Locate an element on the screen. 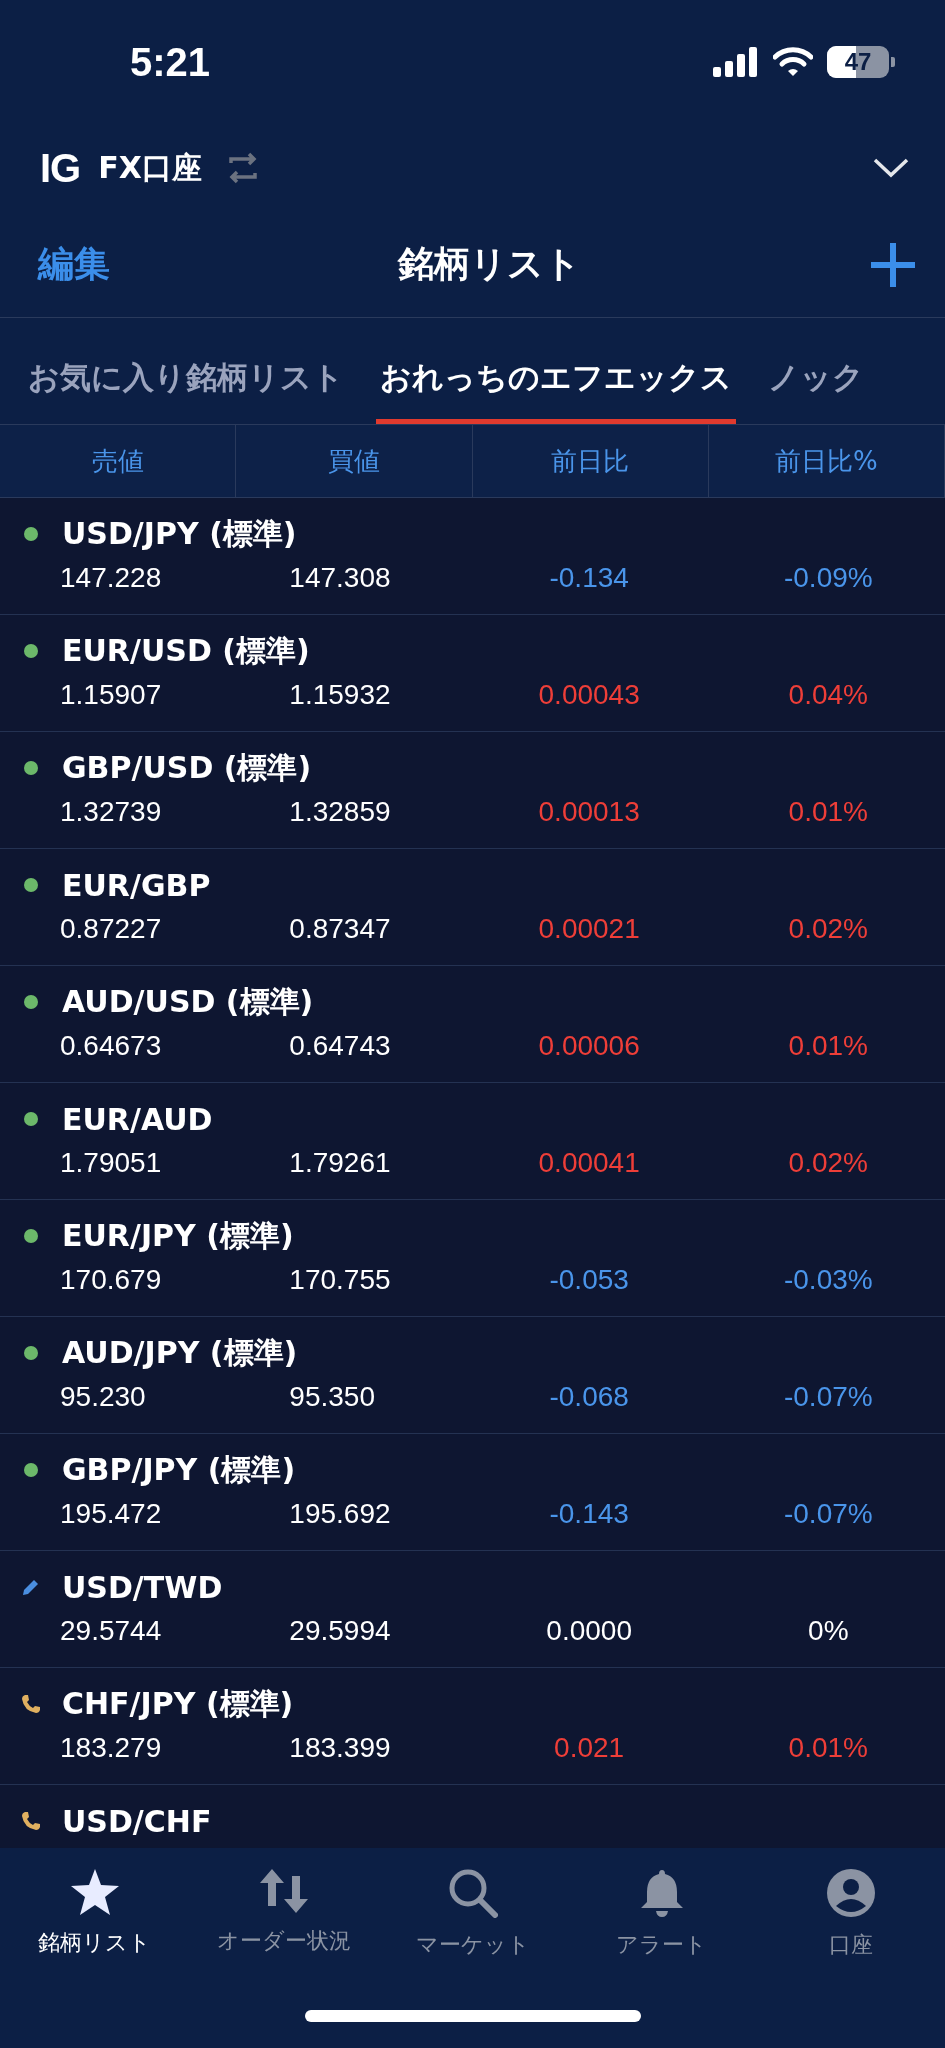 The image size is (945, 2048). price-cell-text: 0.021 is located at coordinates (589, 1748).